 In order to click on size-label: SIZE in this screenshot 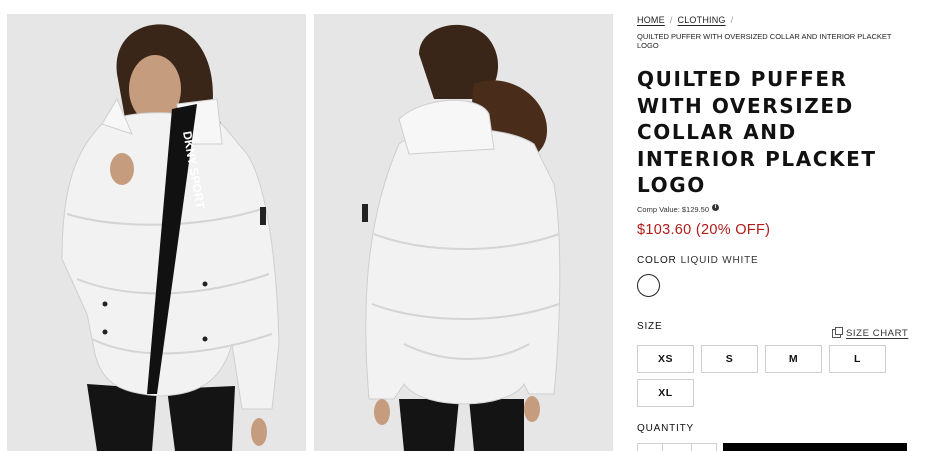, I will do `click(650, 326)`.